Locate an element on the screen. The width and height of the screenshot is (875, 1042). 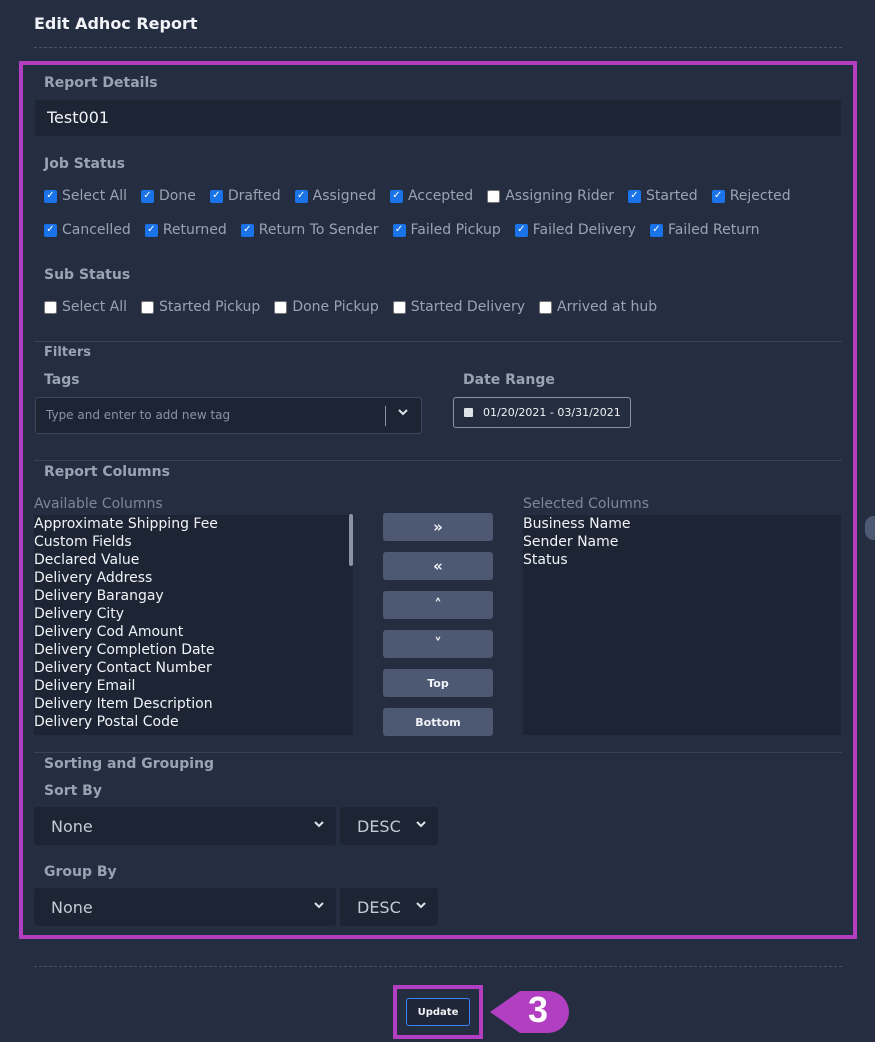
job-status-label: Assigning Rider is located at coordinates (559, 196).